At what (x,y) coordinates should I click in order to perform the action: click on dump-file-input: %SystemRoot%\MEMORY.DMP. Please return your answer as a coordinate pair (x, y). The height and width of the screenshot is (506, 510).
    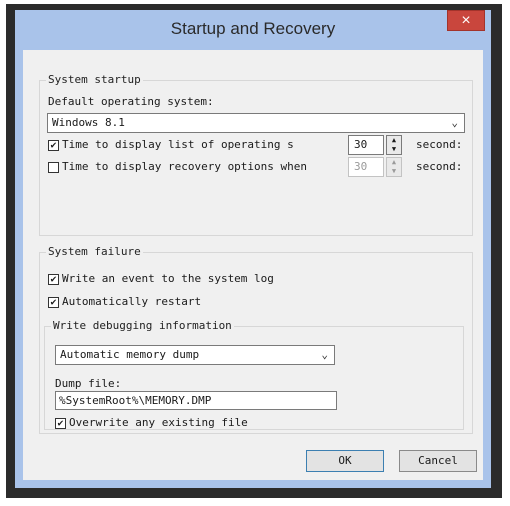
    Looking at the image, I should click on (196, 400).